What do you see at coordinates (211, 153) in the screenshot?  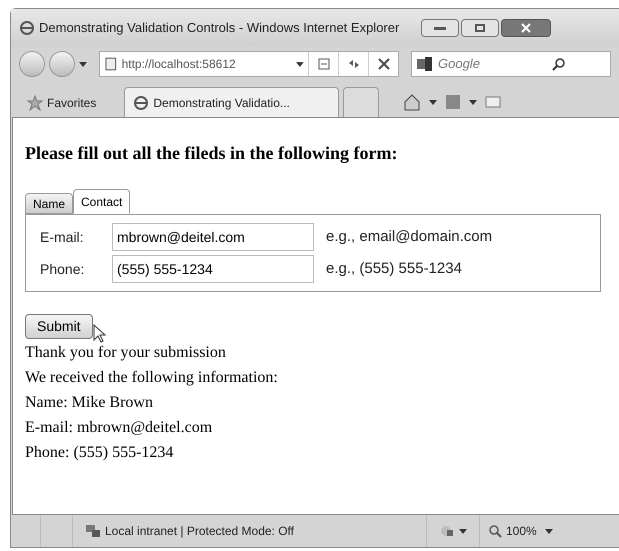 I see `form-heading: Please fill out all the fileds in the following form:` at bounding box center [211, 153].